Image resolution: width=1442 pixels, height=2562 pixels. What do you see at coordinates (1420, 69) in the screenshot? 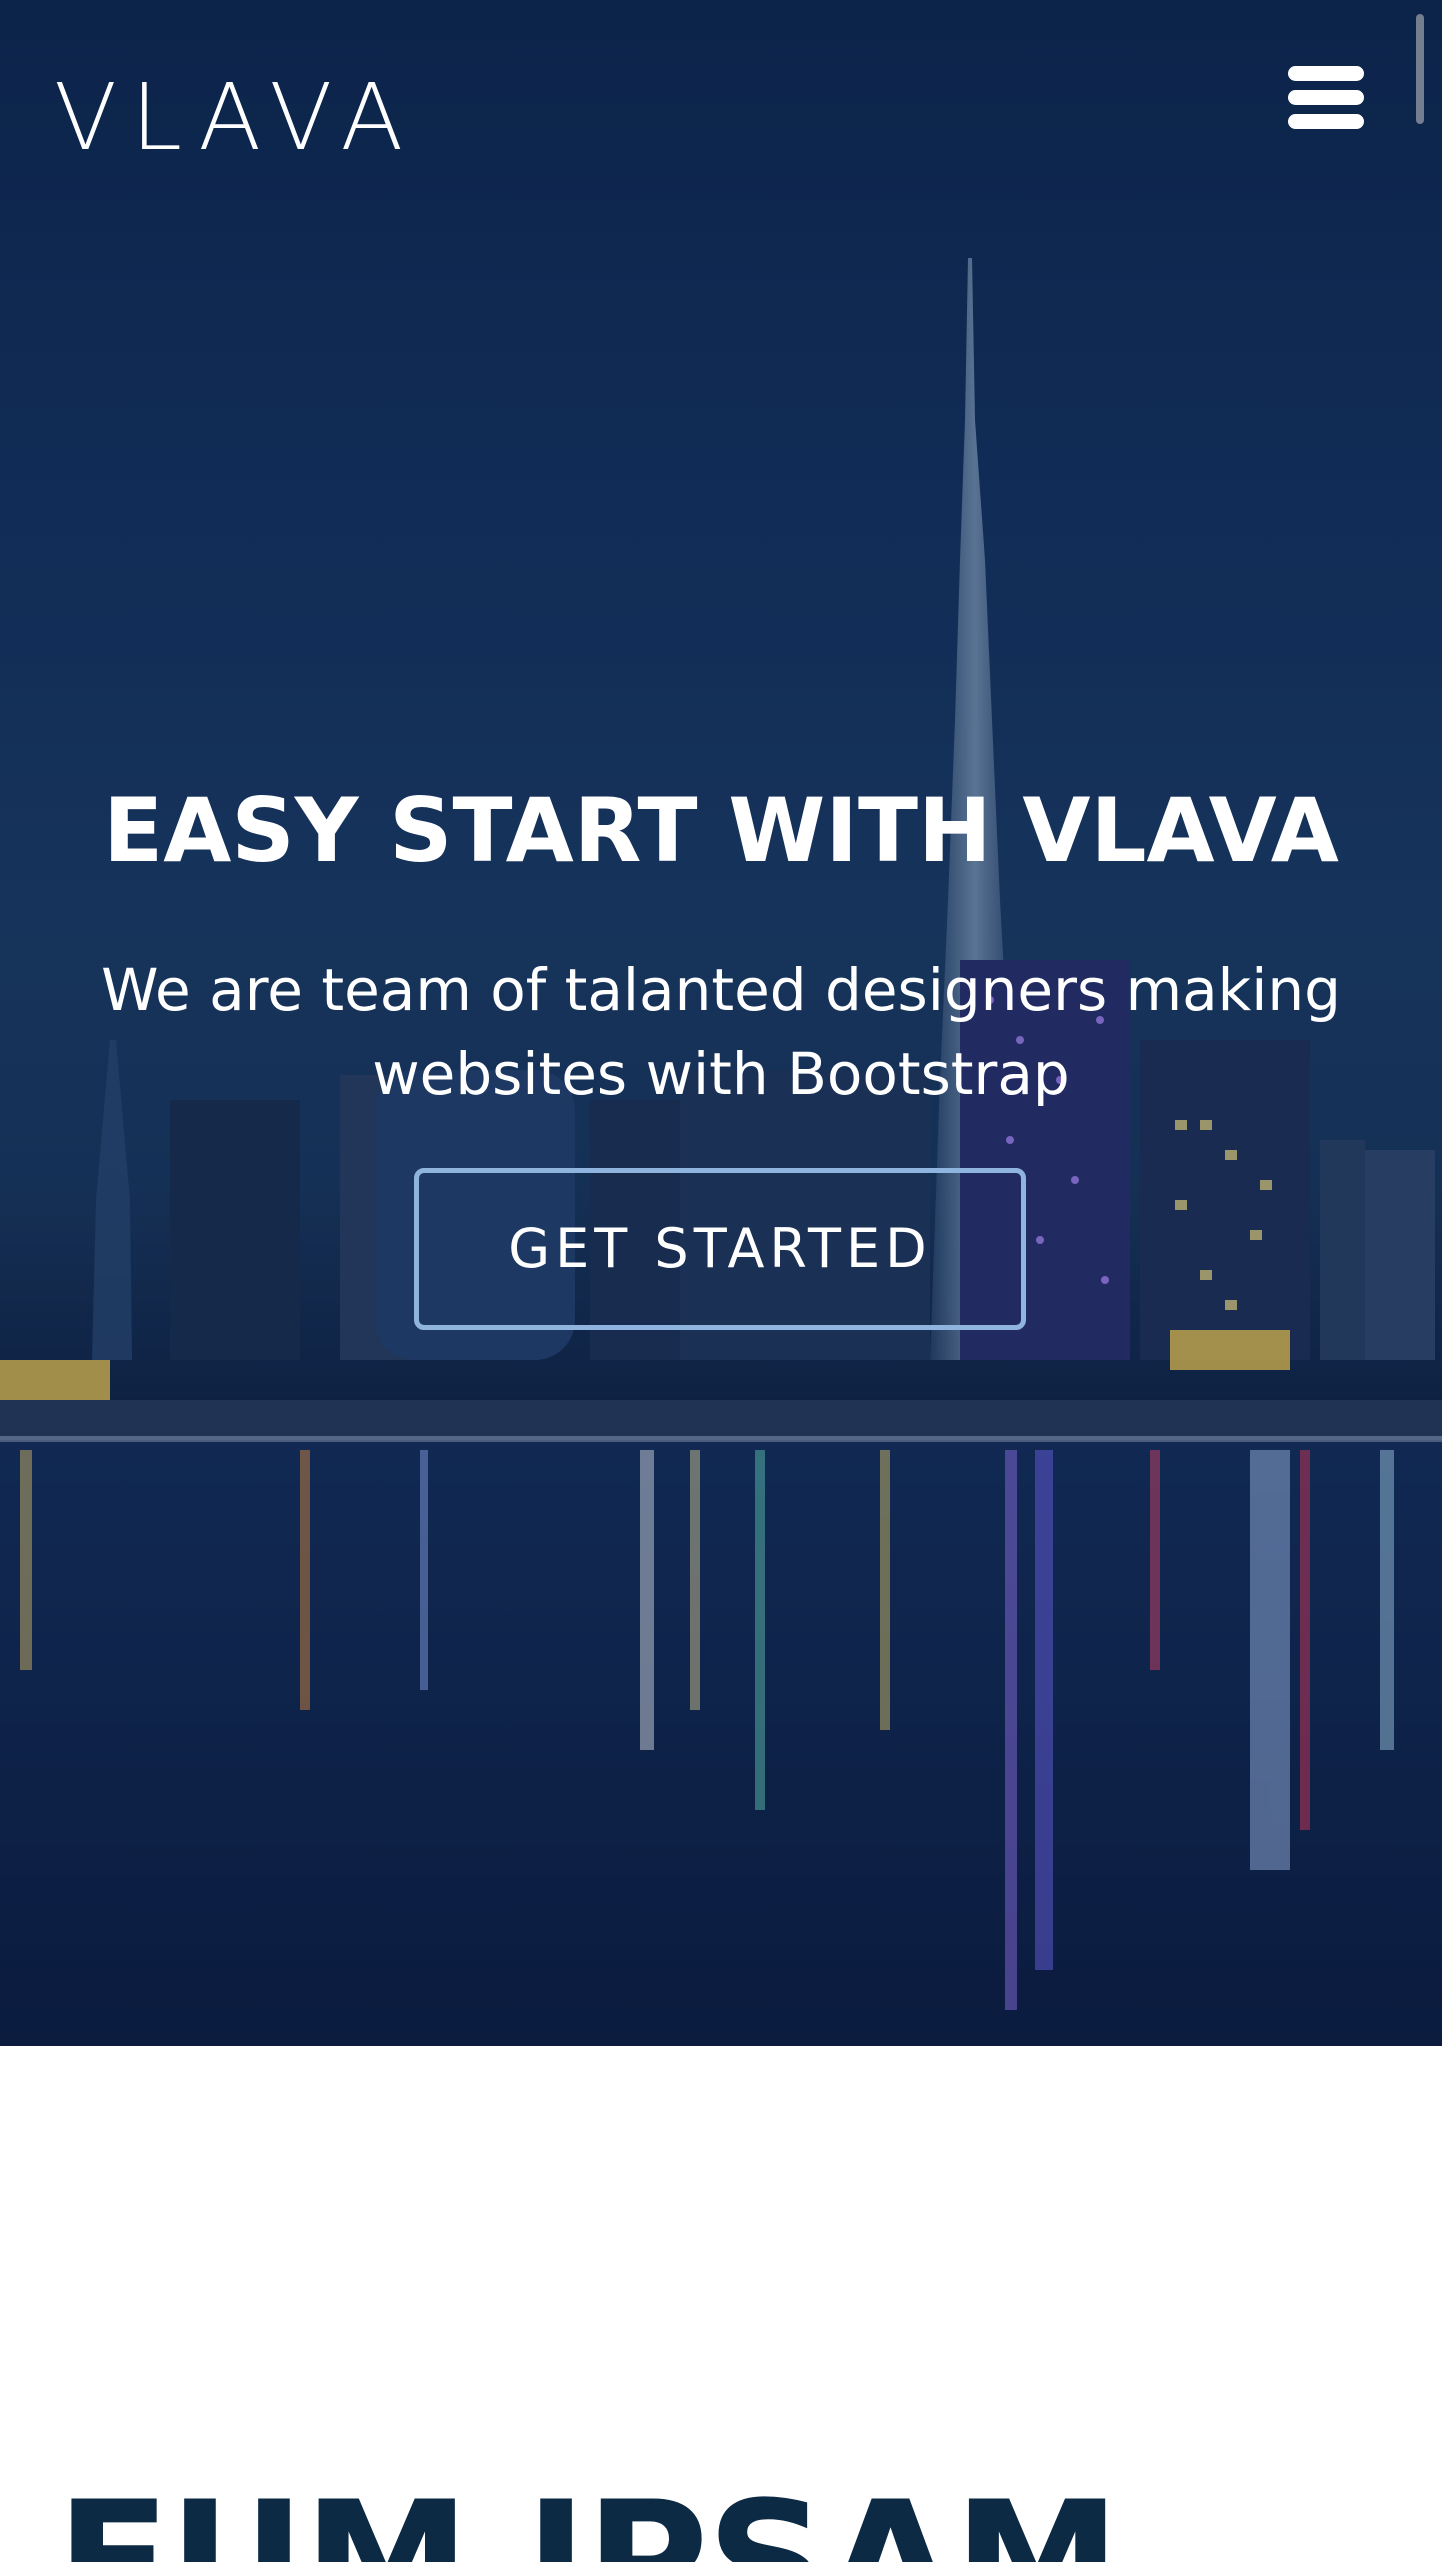
I see `scrollbar-thumb` at bounding box center [1420, 69].